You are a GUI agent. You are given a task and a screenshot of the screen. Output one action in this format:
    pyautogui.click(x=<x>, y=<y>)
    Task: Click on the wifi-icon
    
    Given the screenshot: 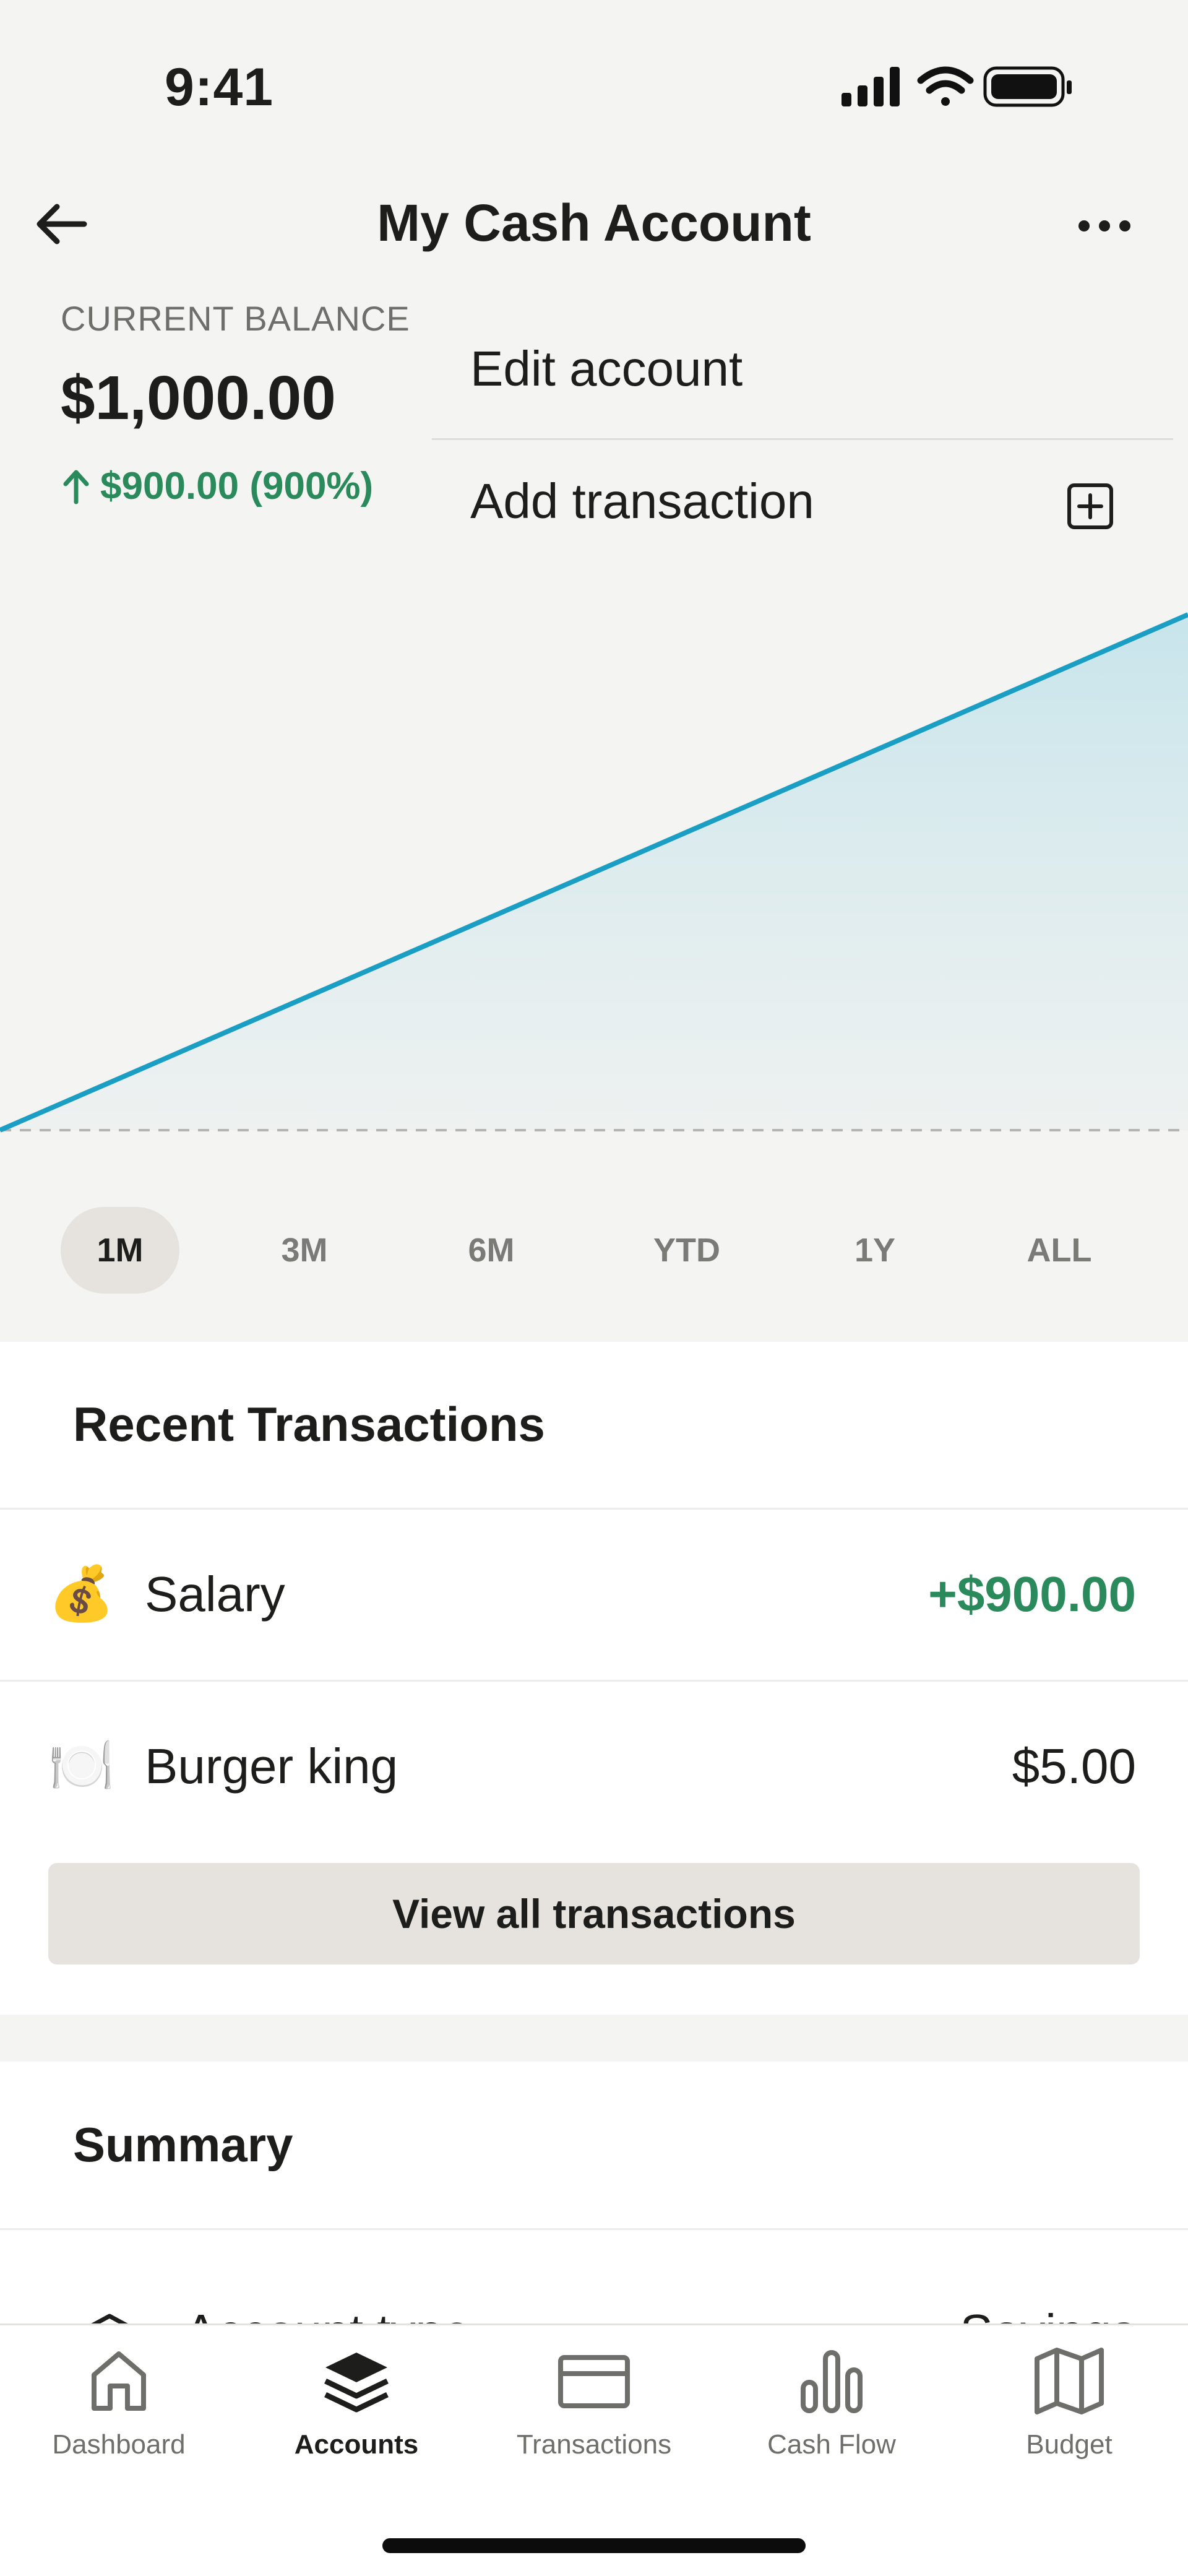 What is the action you would take?
    pyautogui.click(x=945, y=86)
    